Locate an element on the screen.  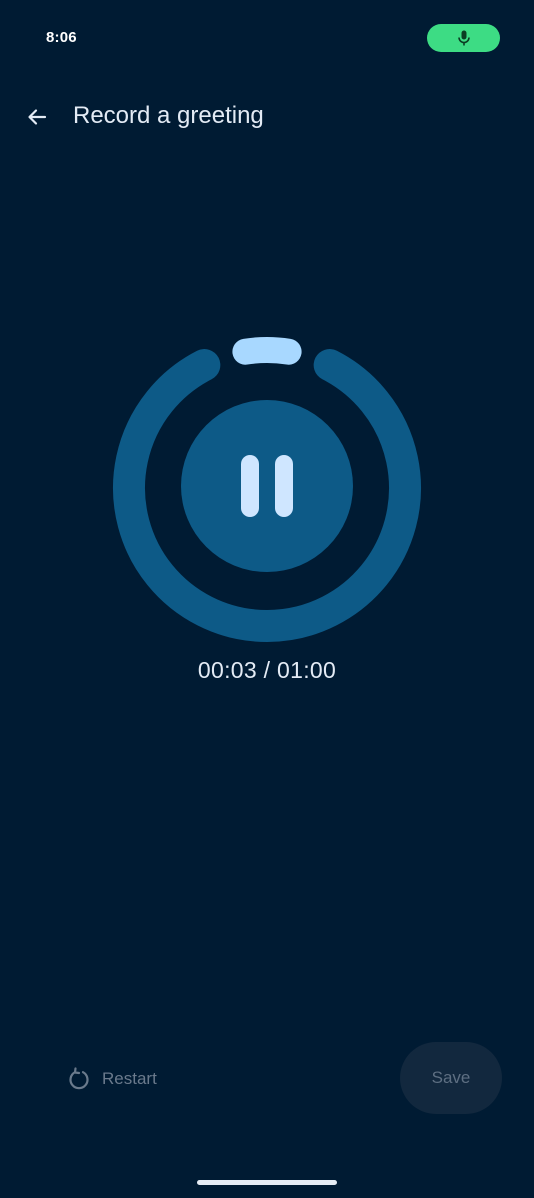
arrow-back-icon is located at coordinates (37, 117).